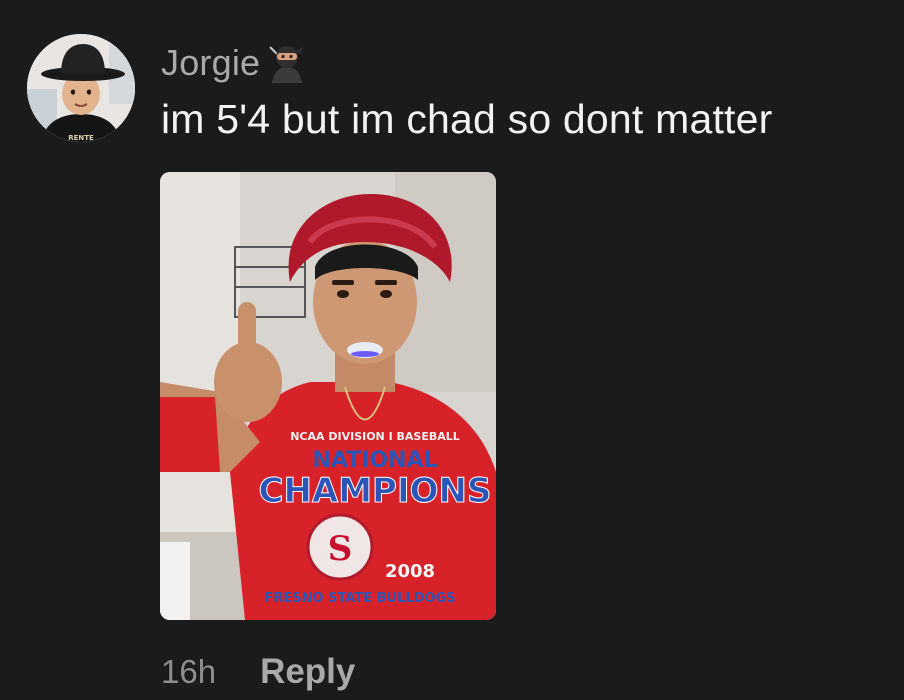 The width and height of the screenshot is (904, 700). What do you see at coordinates (210, 63) in the screenshot?
I see `username: Jorgie` at bounding box center [210, 63].